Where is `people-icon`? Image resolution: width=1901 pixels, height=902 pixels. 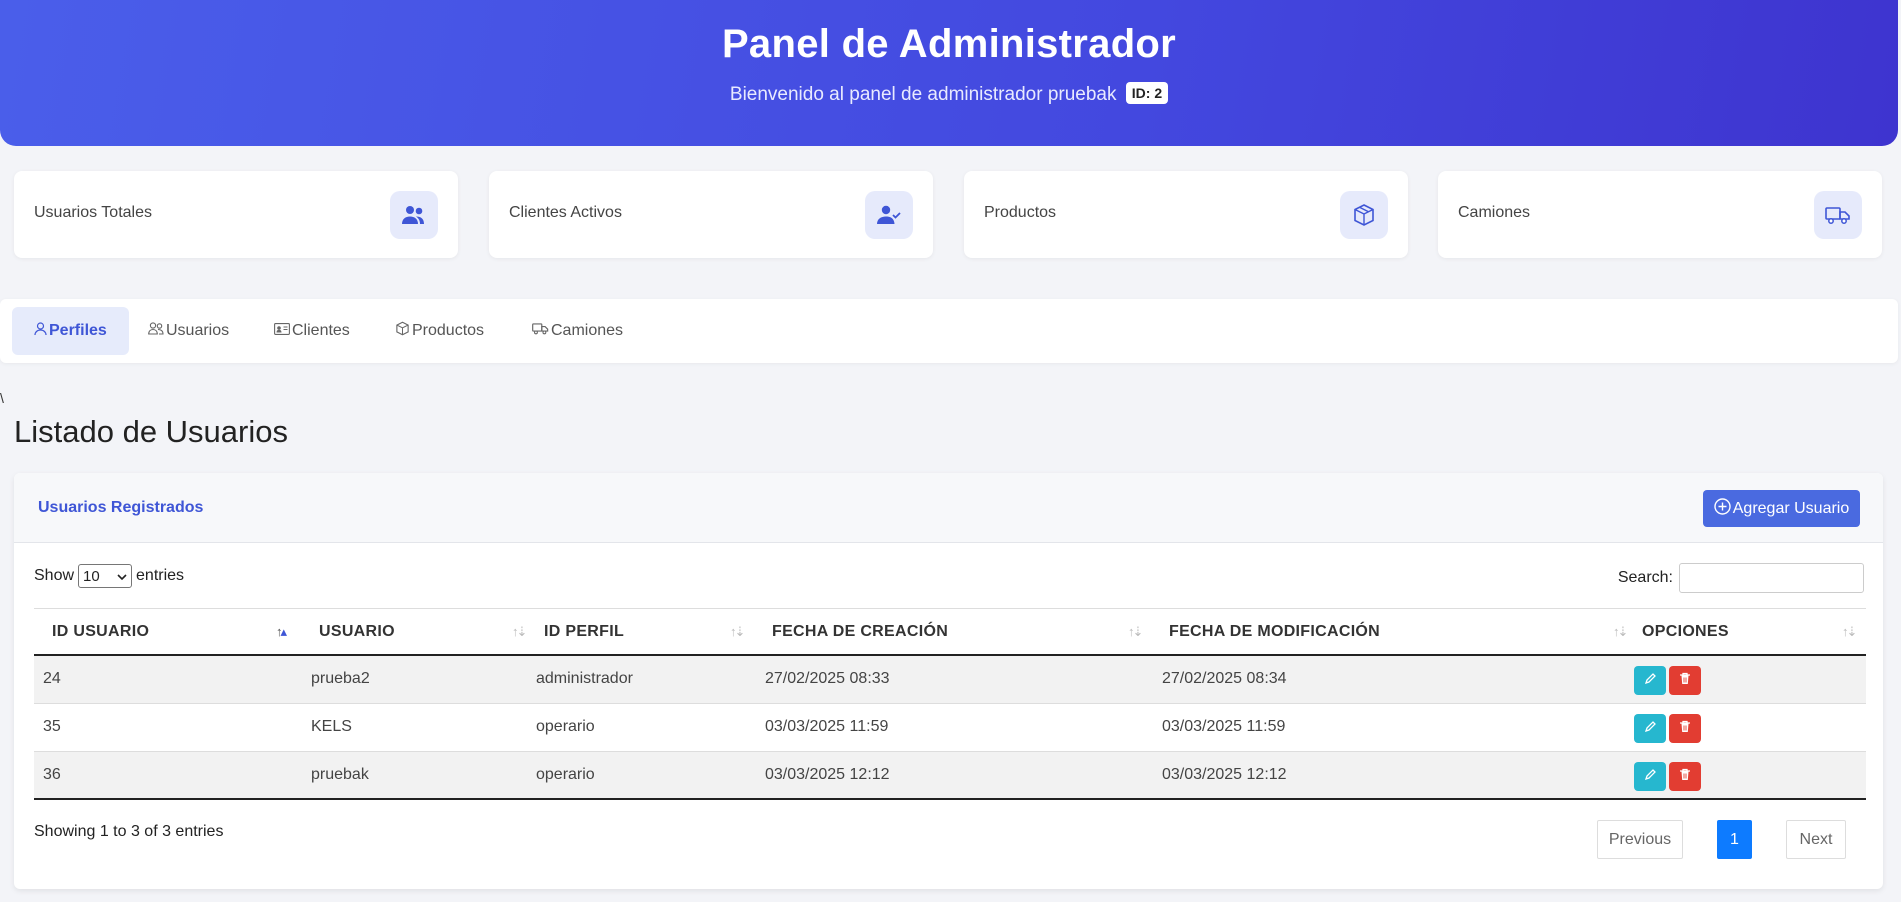 people-icon is located at coordinates (156, 331).